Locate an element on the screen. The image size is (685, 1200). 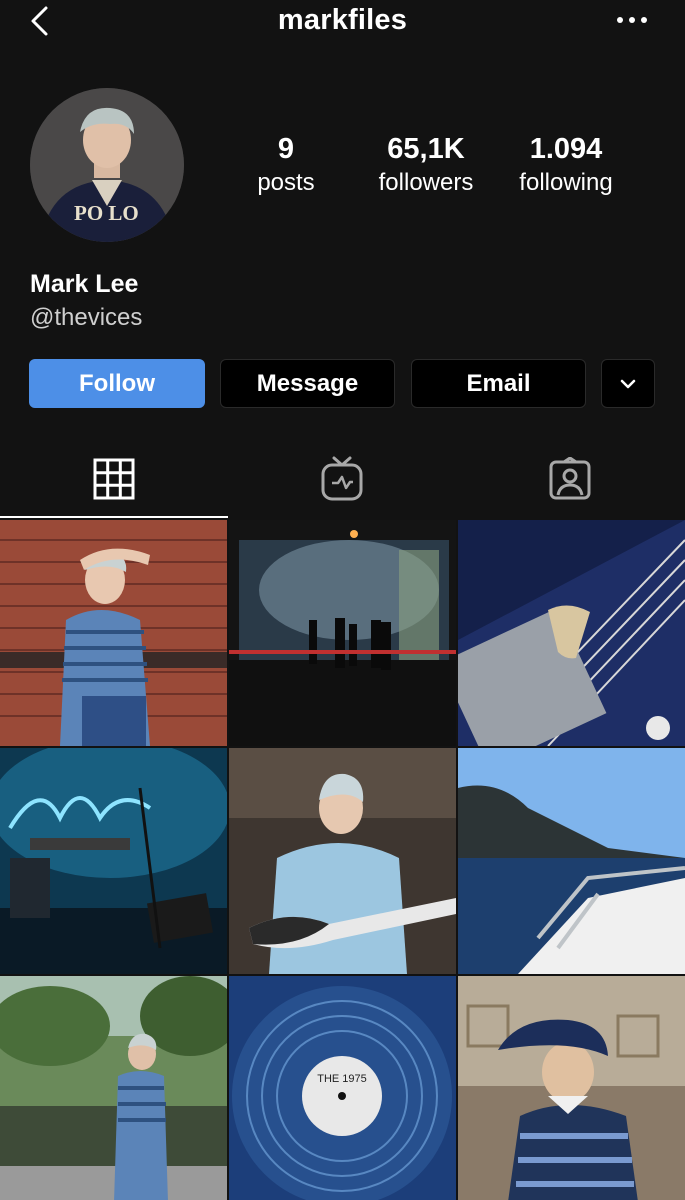
following-label: following is located at coordinates (566, 182).